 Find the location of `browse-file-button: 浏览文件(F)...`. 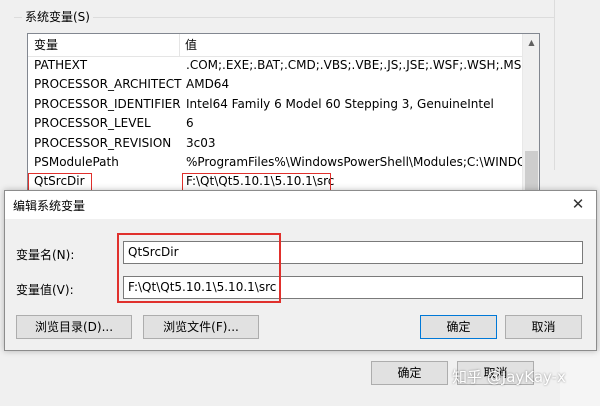

browse-file-button: 浏览文件(F)... is located at coordinates (201, 327).